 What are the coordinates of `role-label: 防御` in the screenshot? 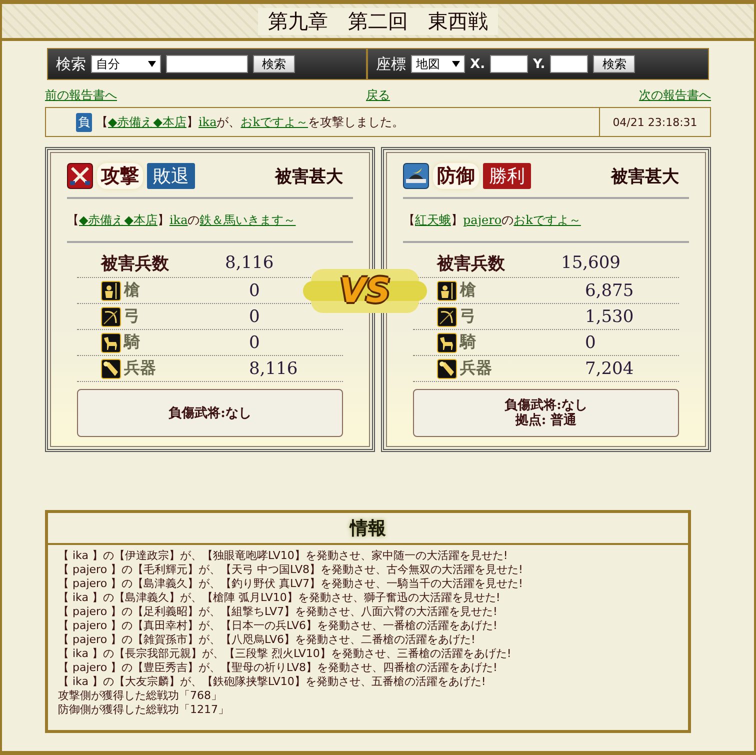 It's located at (456, 176).